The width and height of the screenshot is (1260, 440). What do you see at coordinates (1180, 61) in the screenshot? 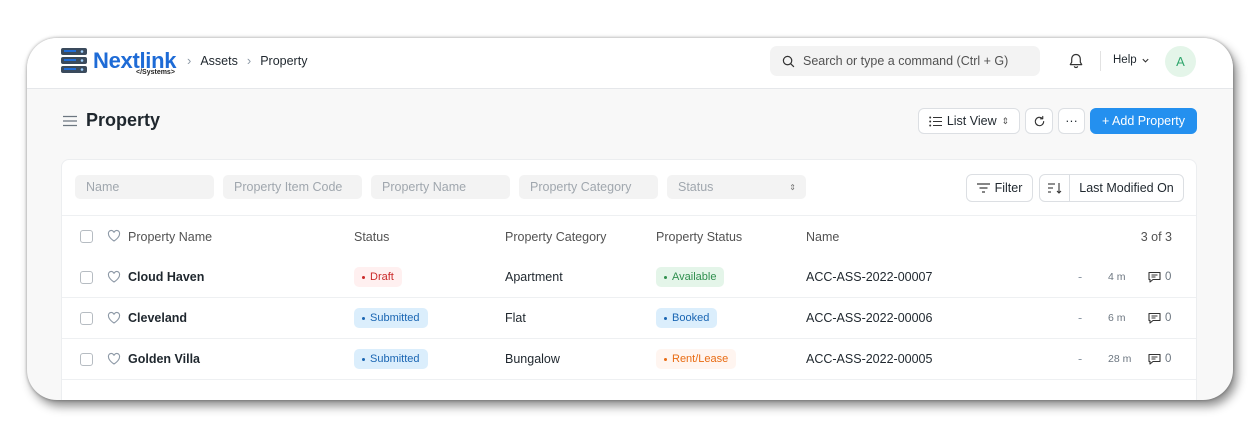
I see `avatar: A` at bounding box center [1180, 61].